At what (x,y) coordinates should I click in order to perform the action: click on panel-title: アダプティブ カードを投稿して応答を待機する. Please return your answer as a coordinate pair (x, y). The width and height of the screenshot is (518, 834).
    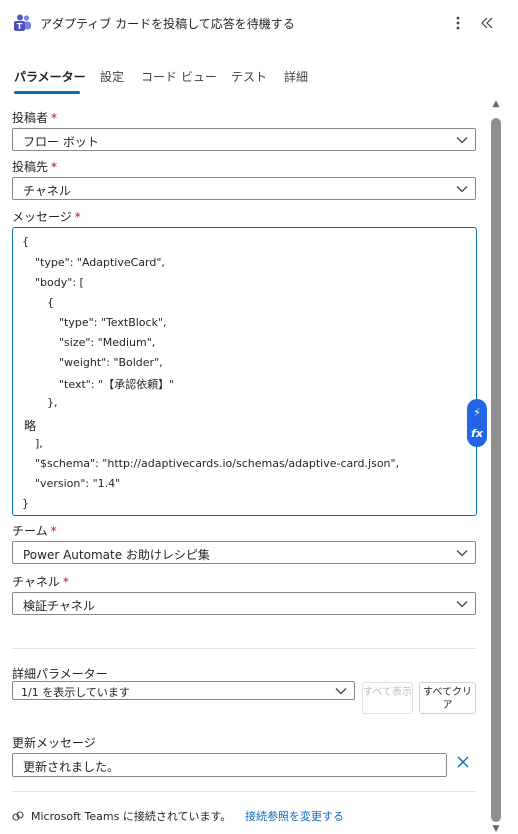
    Looking at the image, I should click on (167, 24).